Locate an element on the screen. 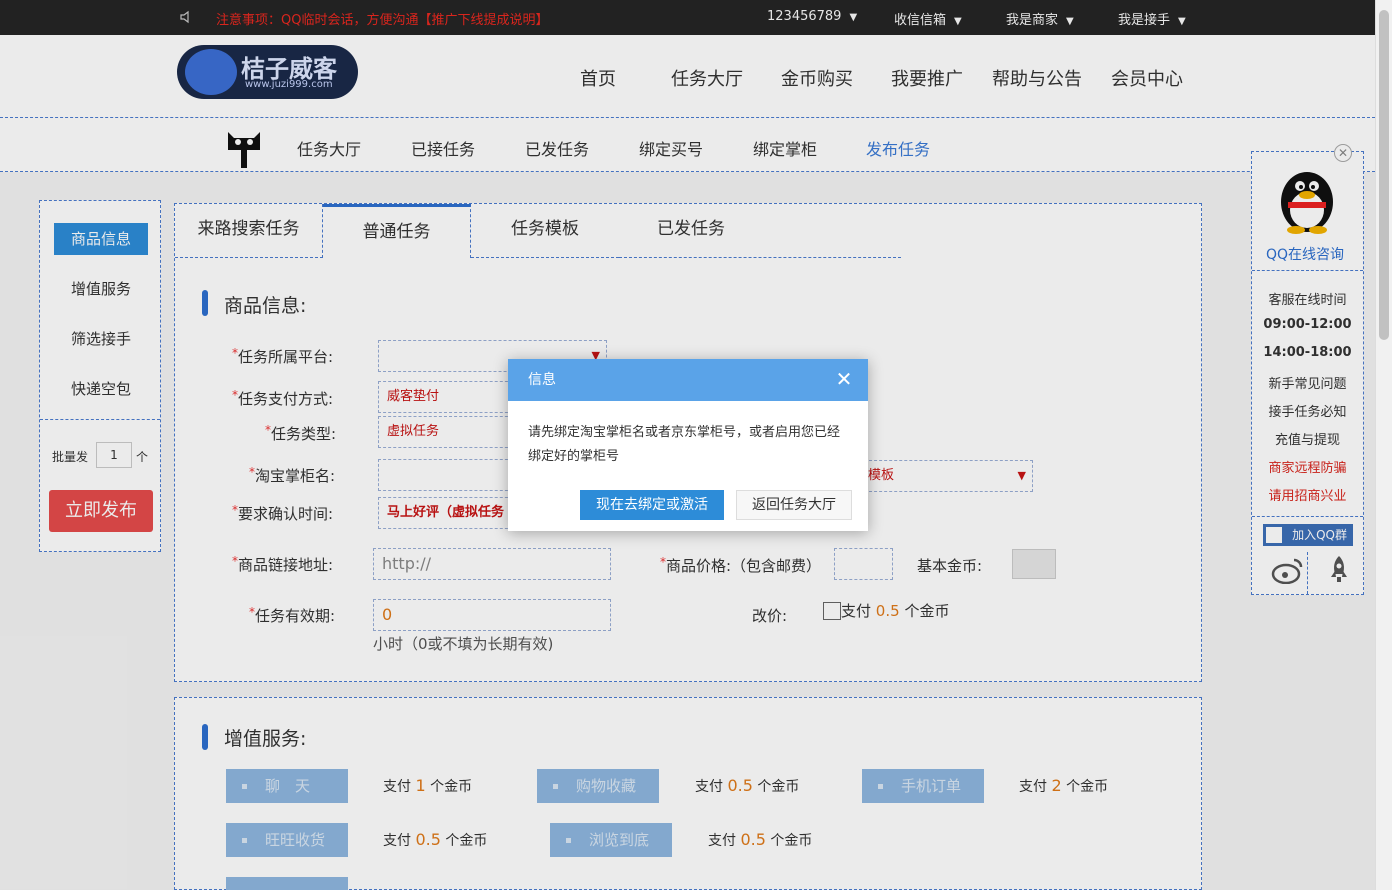 Image resolution: width=1392 pixels, height=890 pixels. speaker-icon is located at coordinates (184, 17).